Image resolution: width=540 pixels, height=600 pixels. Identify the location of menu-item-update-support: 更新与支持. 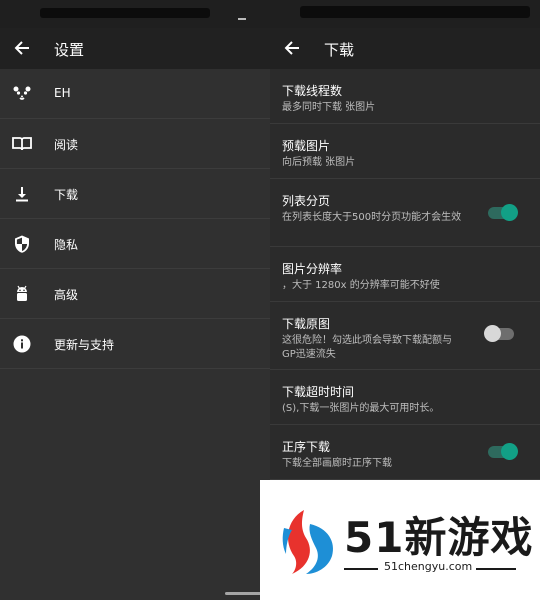
(135, 344).